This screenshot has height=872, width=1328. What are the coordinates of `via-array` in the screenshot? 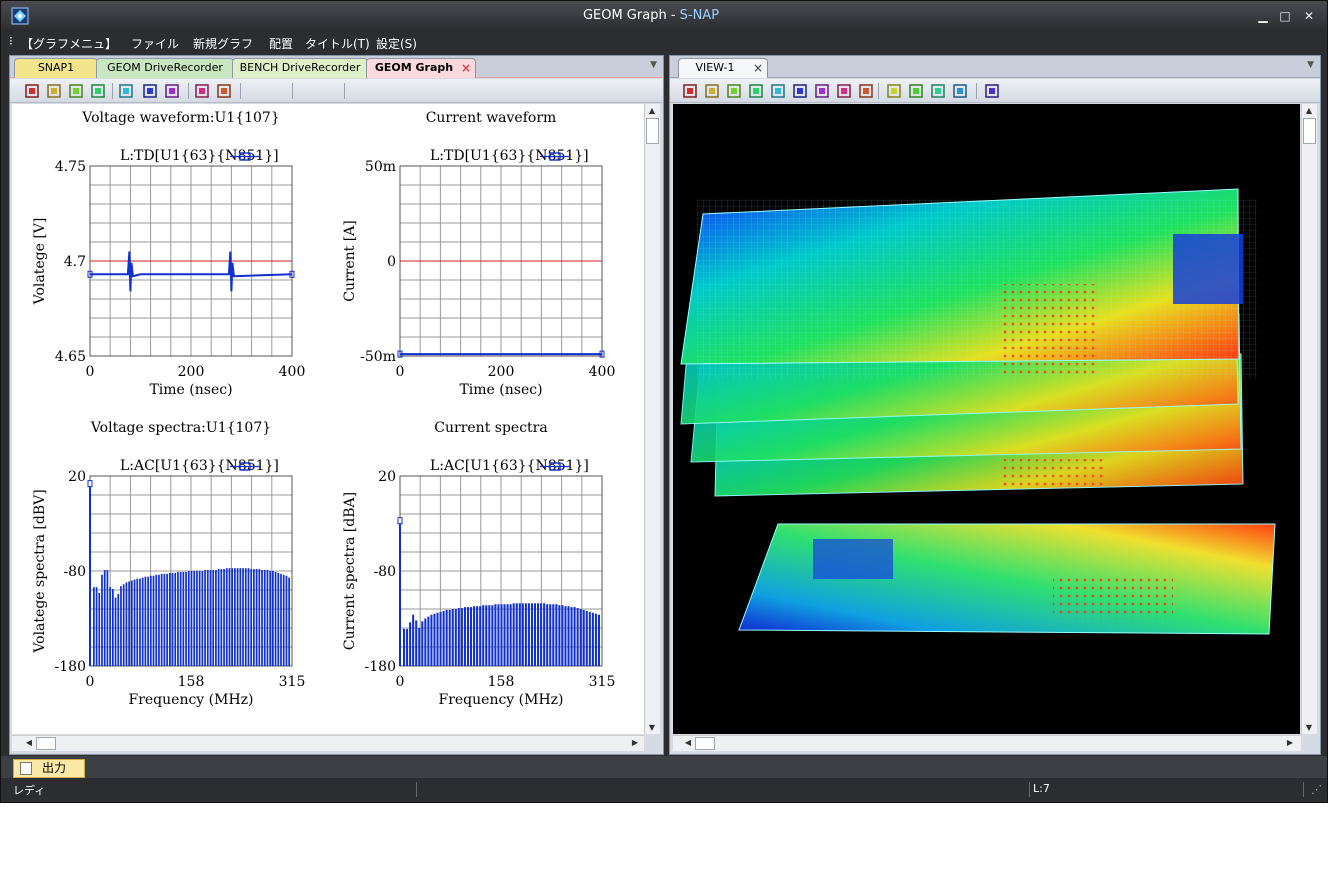 It's located at (1113, 596).